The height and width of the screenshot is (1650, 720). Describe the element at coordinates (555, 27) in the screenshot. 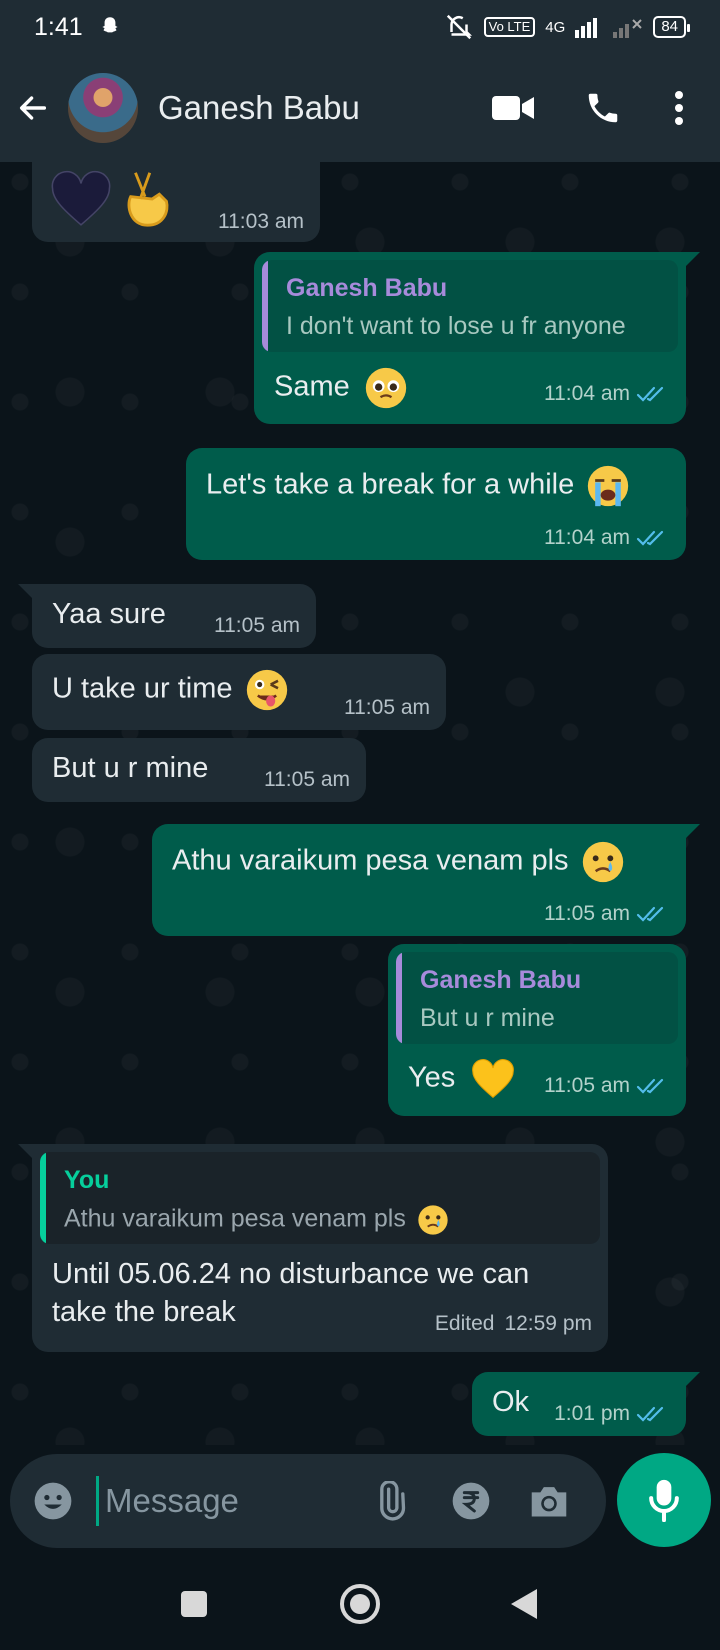

I see `network-type: 4G` at that location.